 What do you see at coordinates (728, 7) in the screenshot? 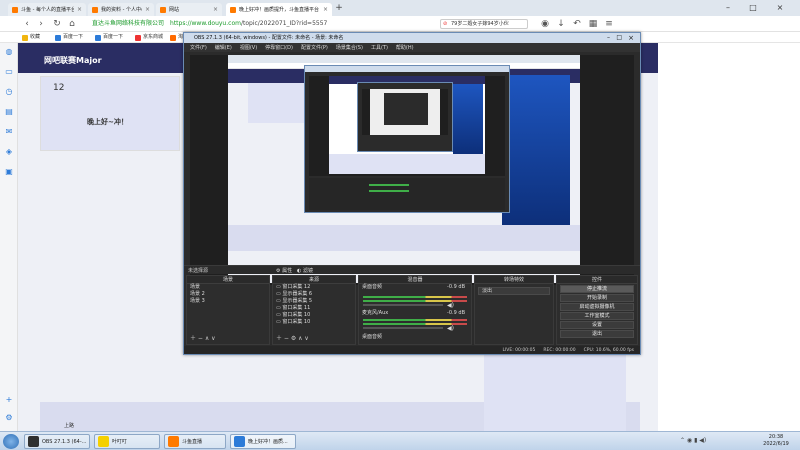
I see `minimize-icon: –` at bounding box center [728, 7].